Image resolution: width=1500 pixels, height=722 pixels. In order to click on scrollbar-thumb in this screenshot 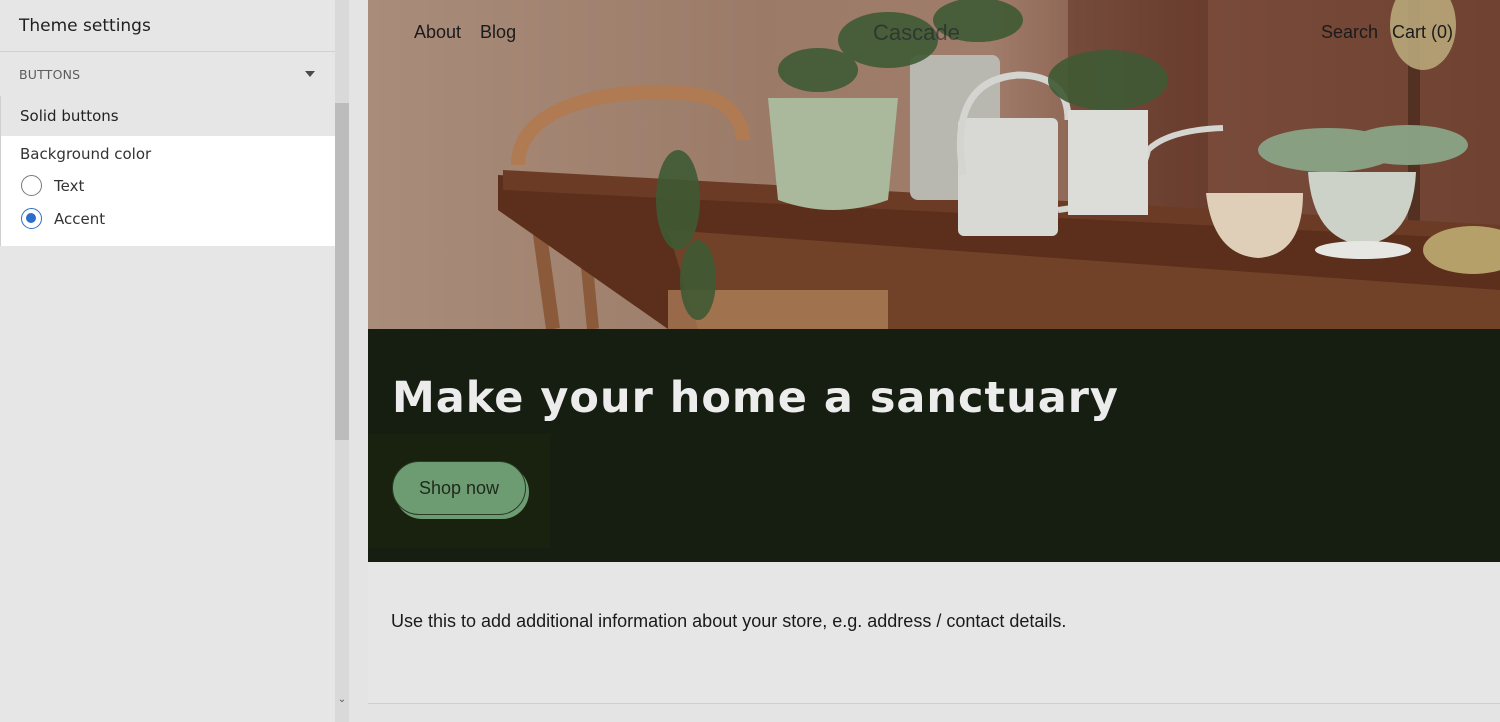, I will do `click(342, 271)`.